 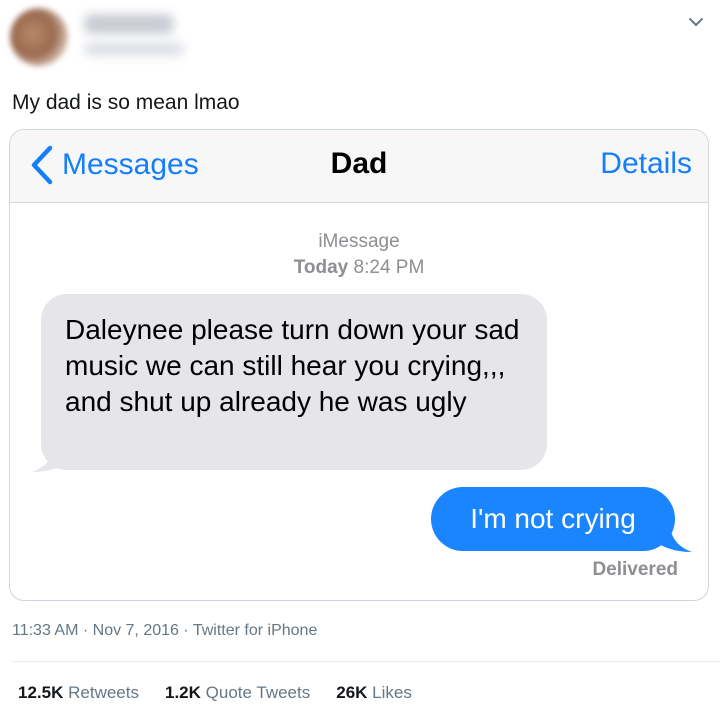 I want to click on quote-tweets-stat: 1.2K Quote Tweets, so click(x=237, y=693).